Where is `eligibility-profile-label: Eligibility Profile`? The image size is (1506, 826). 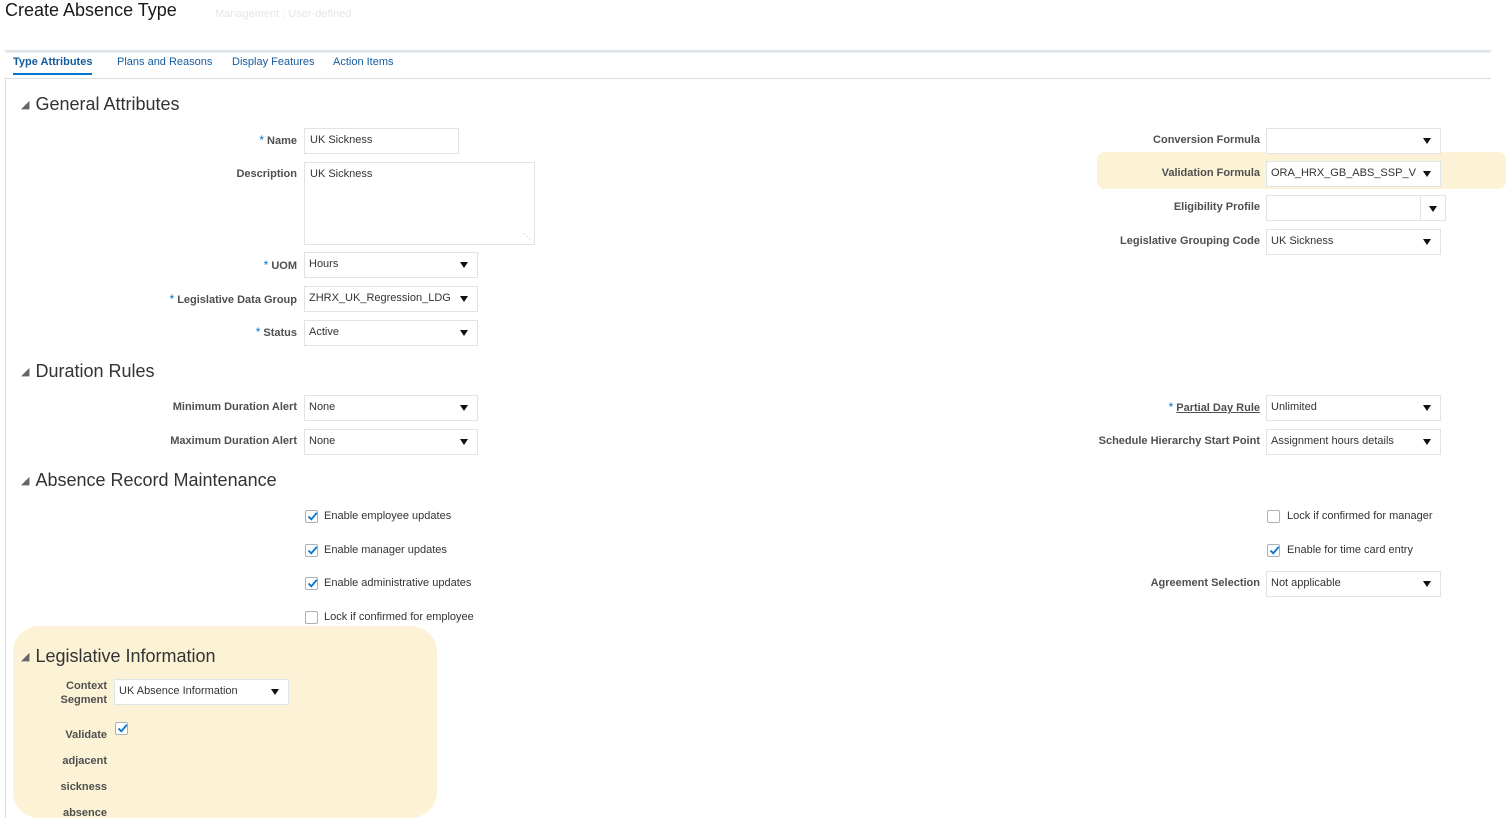
eligibility-profile-label: Eligibility Profile is located at coordinates (1216, 207).